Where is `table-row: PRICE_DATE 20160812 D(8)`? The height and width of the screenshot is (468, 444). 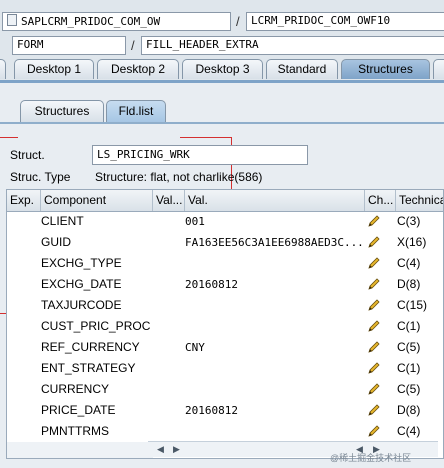 table-row: PRICE_DATE 20160812 D(8) is located at coordinates (225, 410).